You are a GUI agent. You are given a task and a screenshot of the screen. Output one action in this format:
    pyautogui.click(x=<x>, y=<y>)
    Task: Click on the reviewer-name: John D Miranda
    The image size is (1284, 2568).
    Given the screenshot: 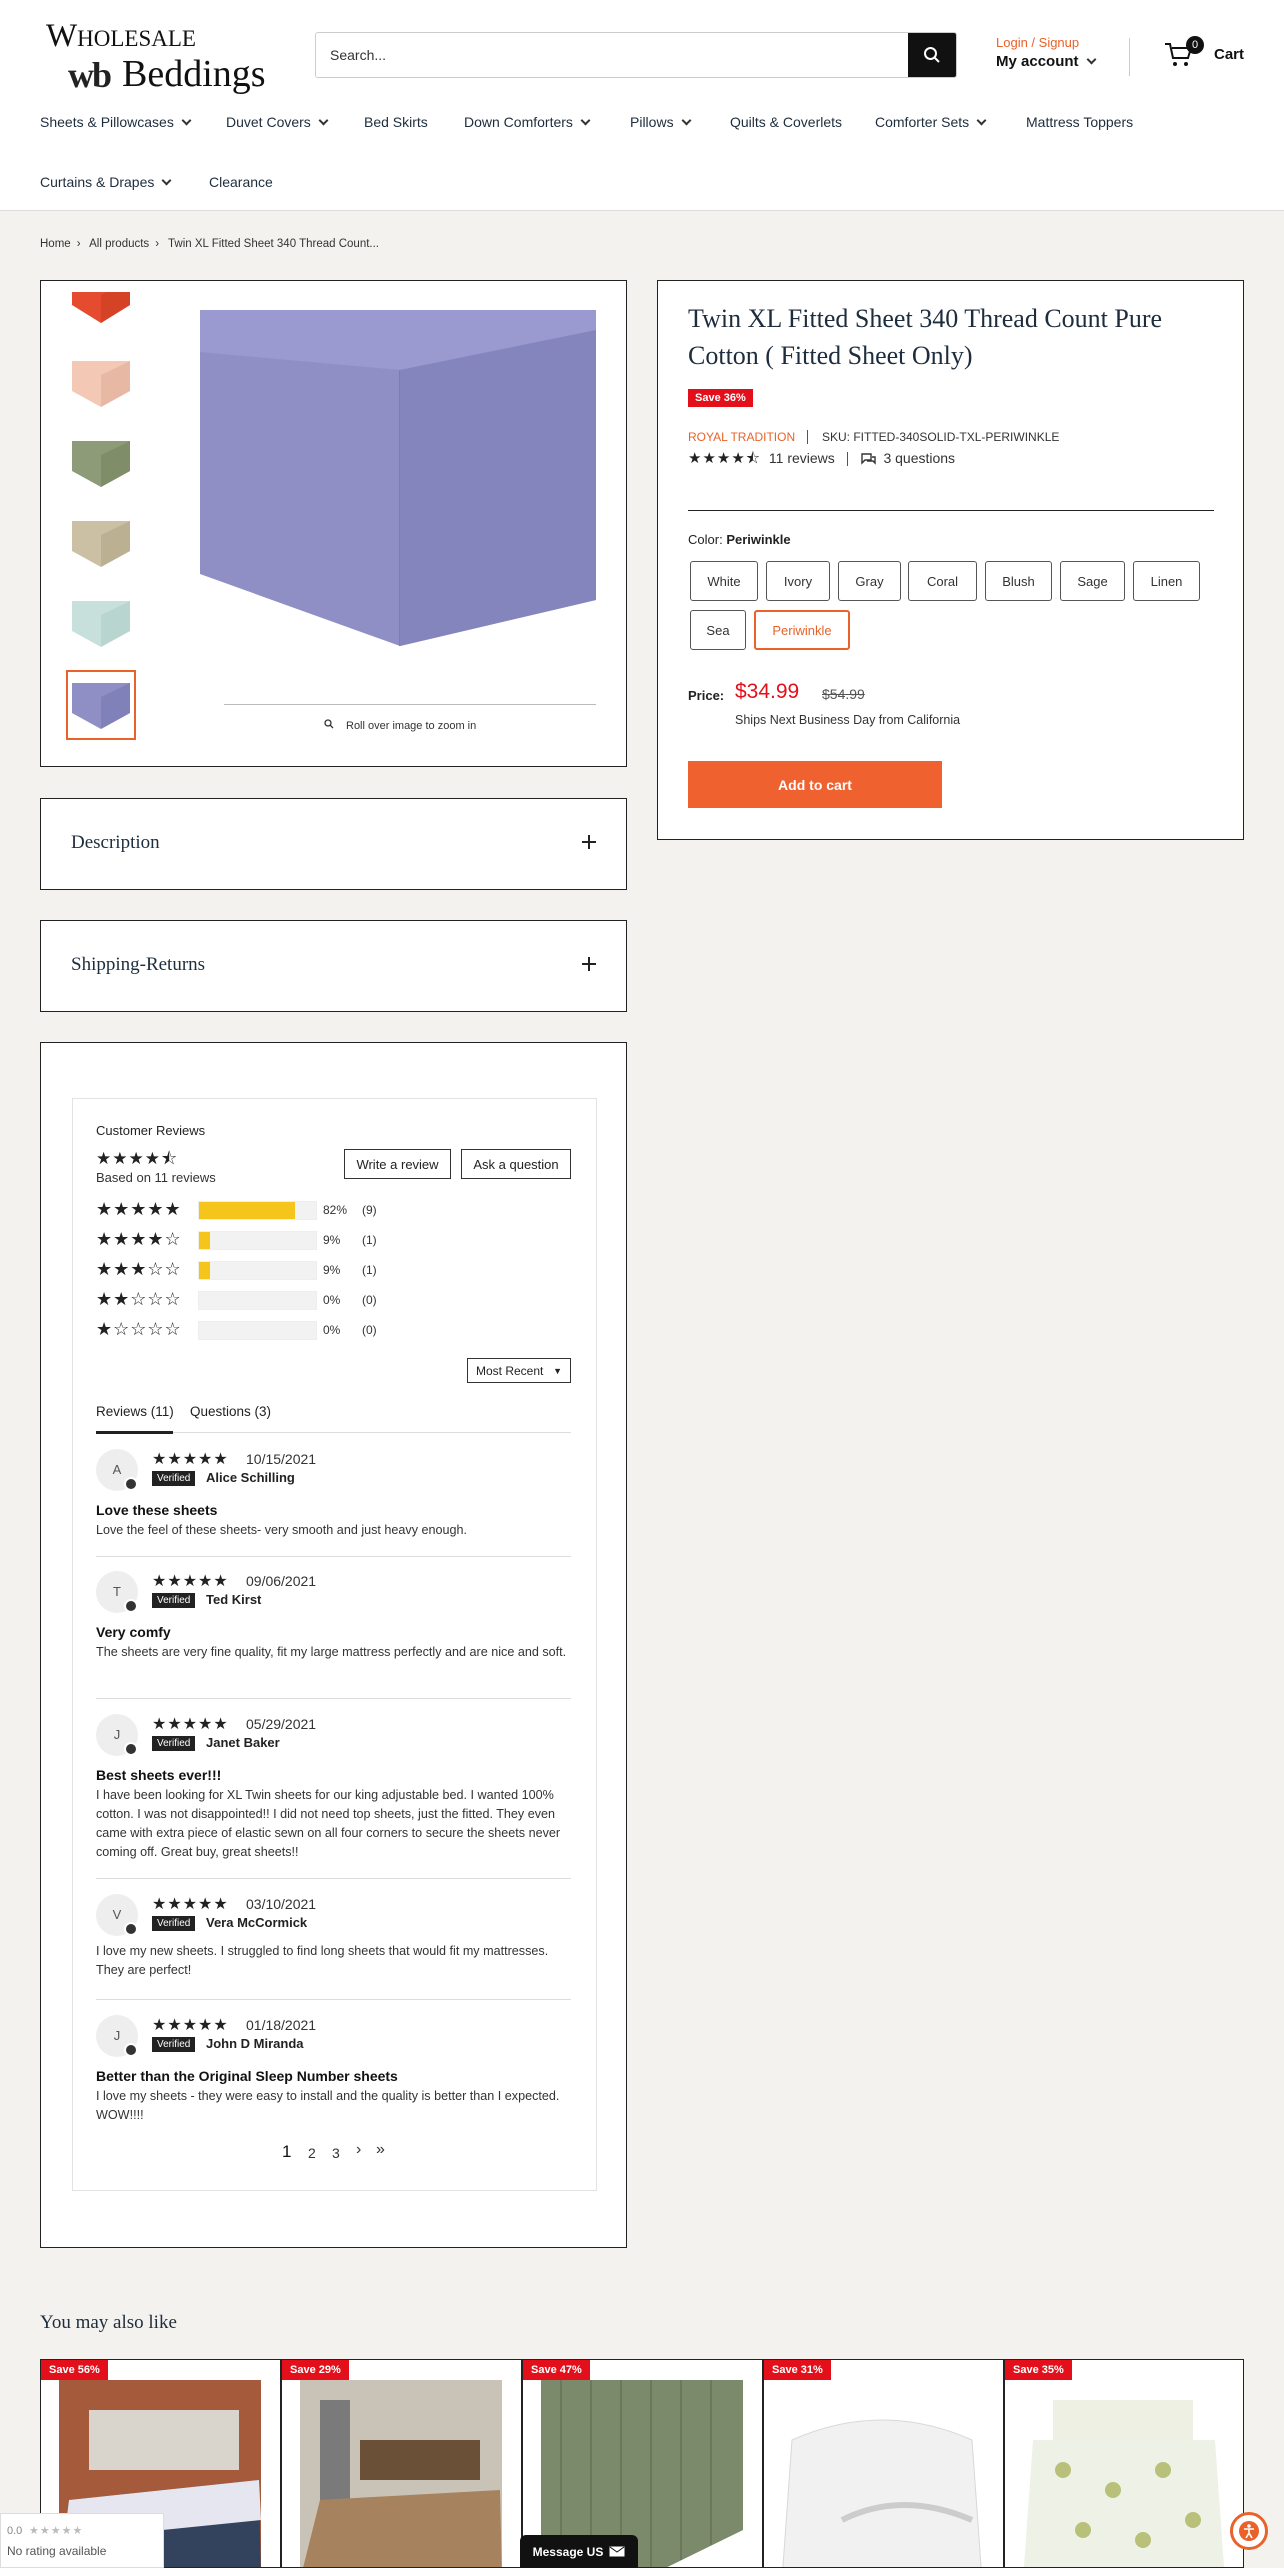 What is the action you would take?
    pyautogui.click(x=255, y=2043)
    